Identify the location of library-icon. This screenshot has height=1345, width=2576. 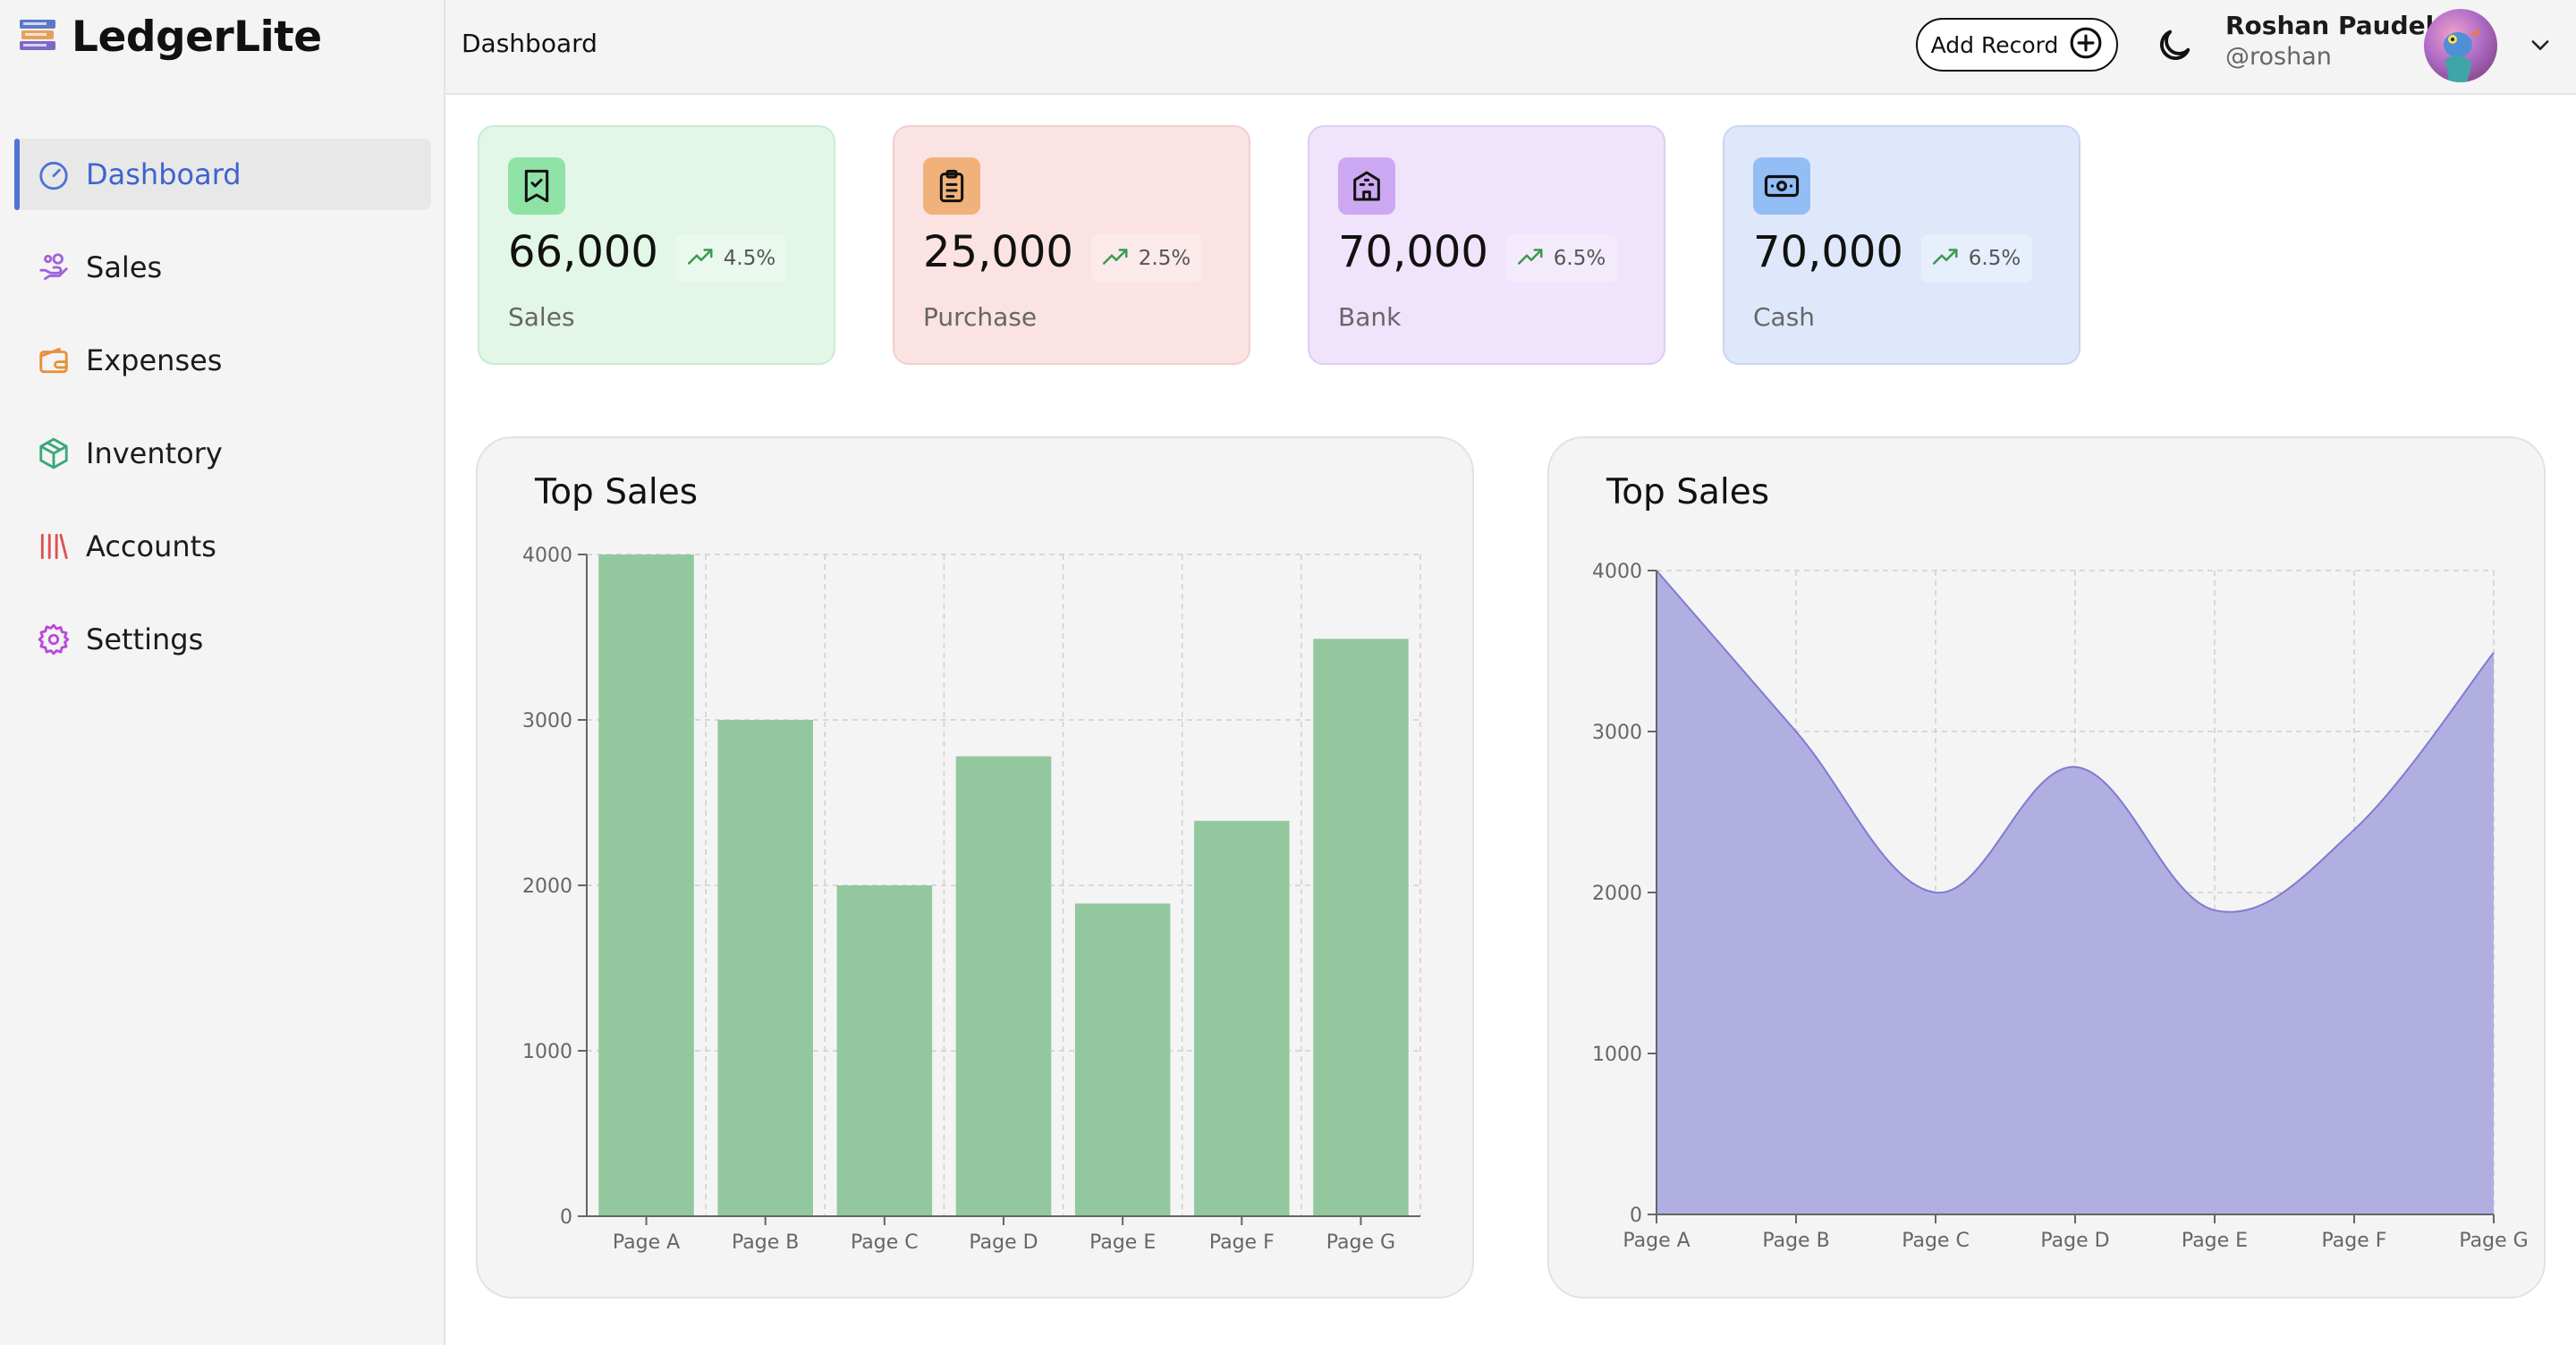
(54, 546).